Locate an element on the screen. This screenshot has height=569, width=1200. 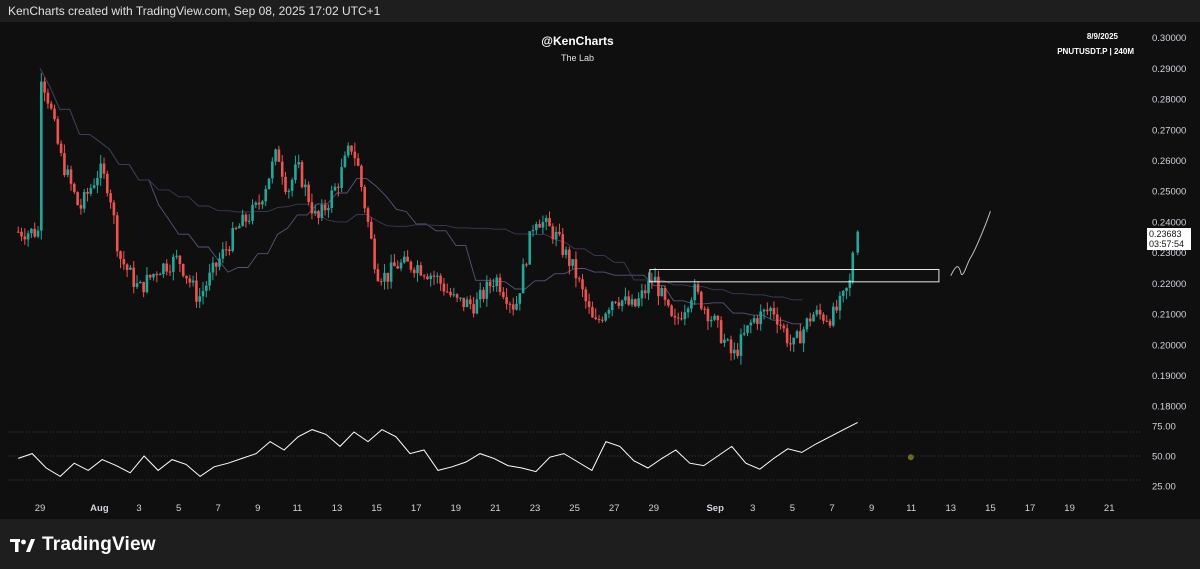
resistance-box is located at coordinates (794, 276).